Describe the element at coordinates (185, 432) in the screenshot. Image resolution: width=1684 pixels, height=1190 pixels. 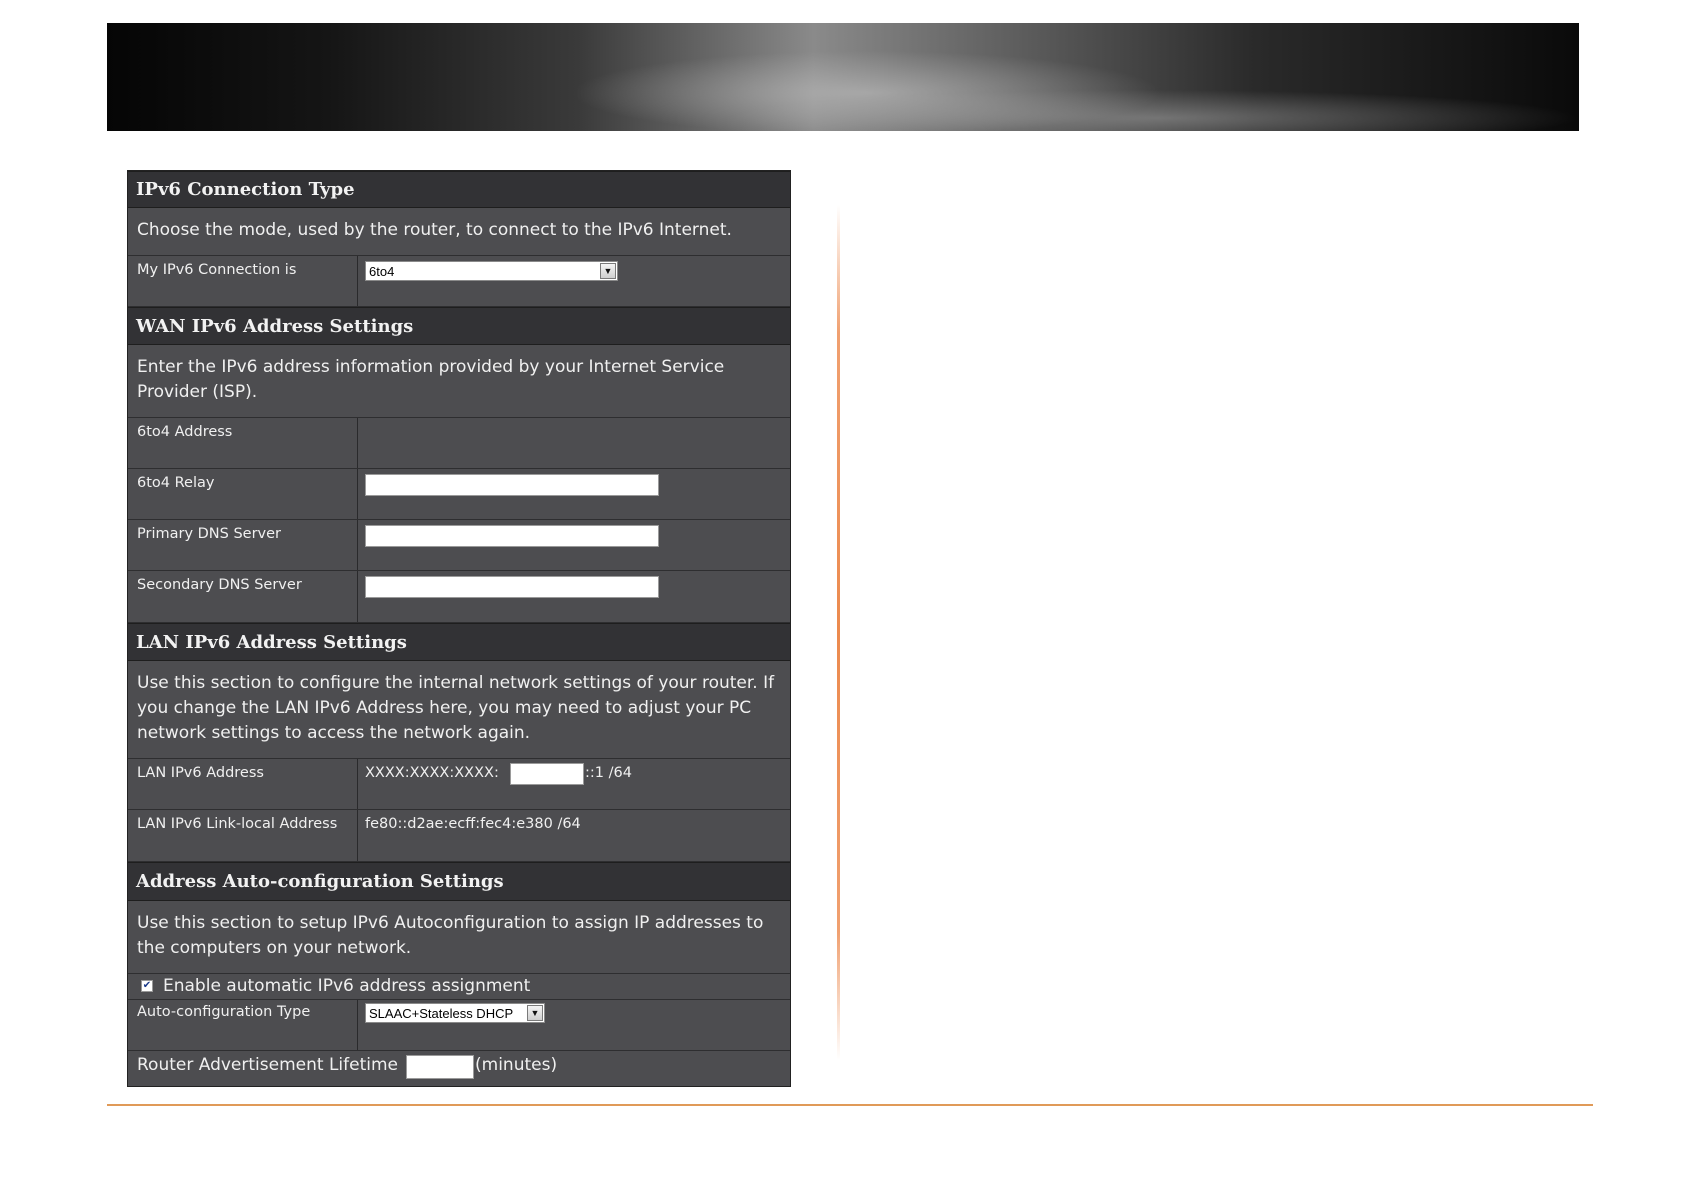
I see `6to4-address-label: 6to4 Address` at that location.